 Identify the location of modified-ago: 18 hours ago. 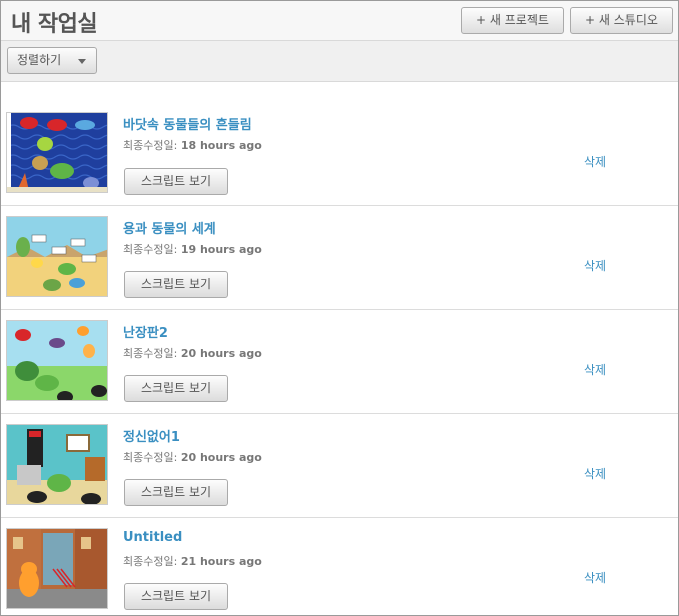
(221, 145).